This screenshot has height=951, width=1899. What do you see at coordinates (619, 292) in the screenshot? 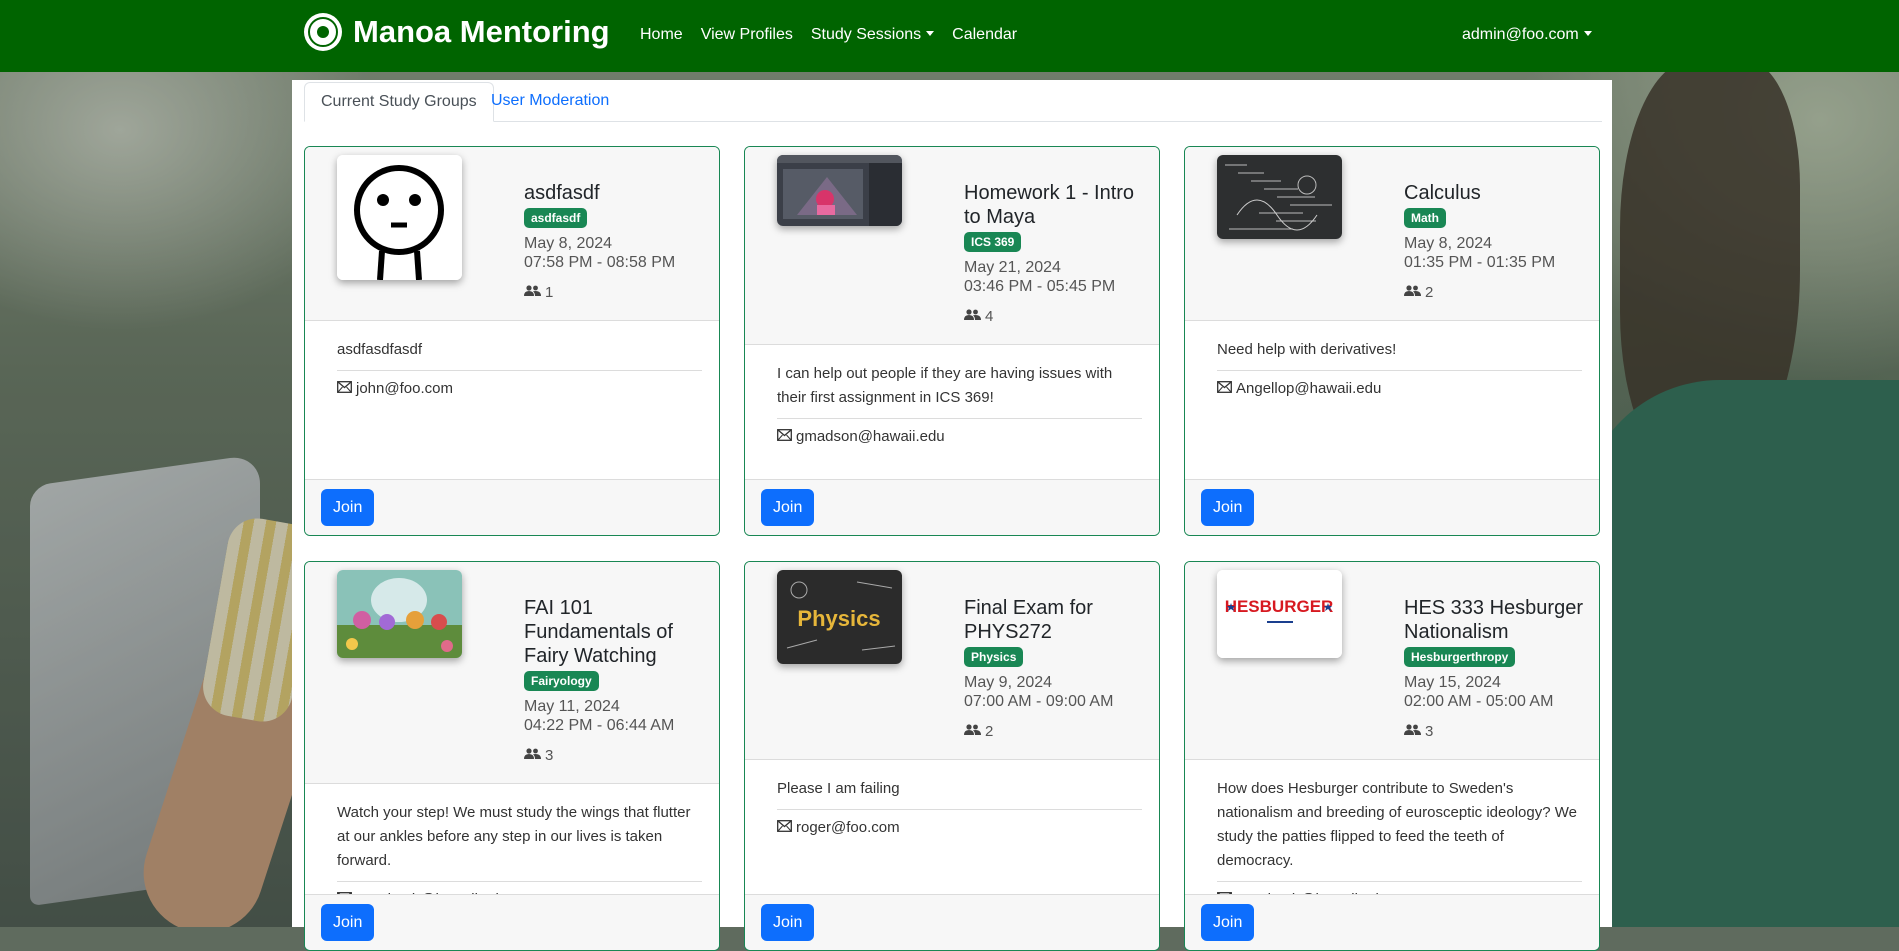
I see `attendee-count: 1` at bounding box center [619, 292].